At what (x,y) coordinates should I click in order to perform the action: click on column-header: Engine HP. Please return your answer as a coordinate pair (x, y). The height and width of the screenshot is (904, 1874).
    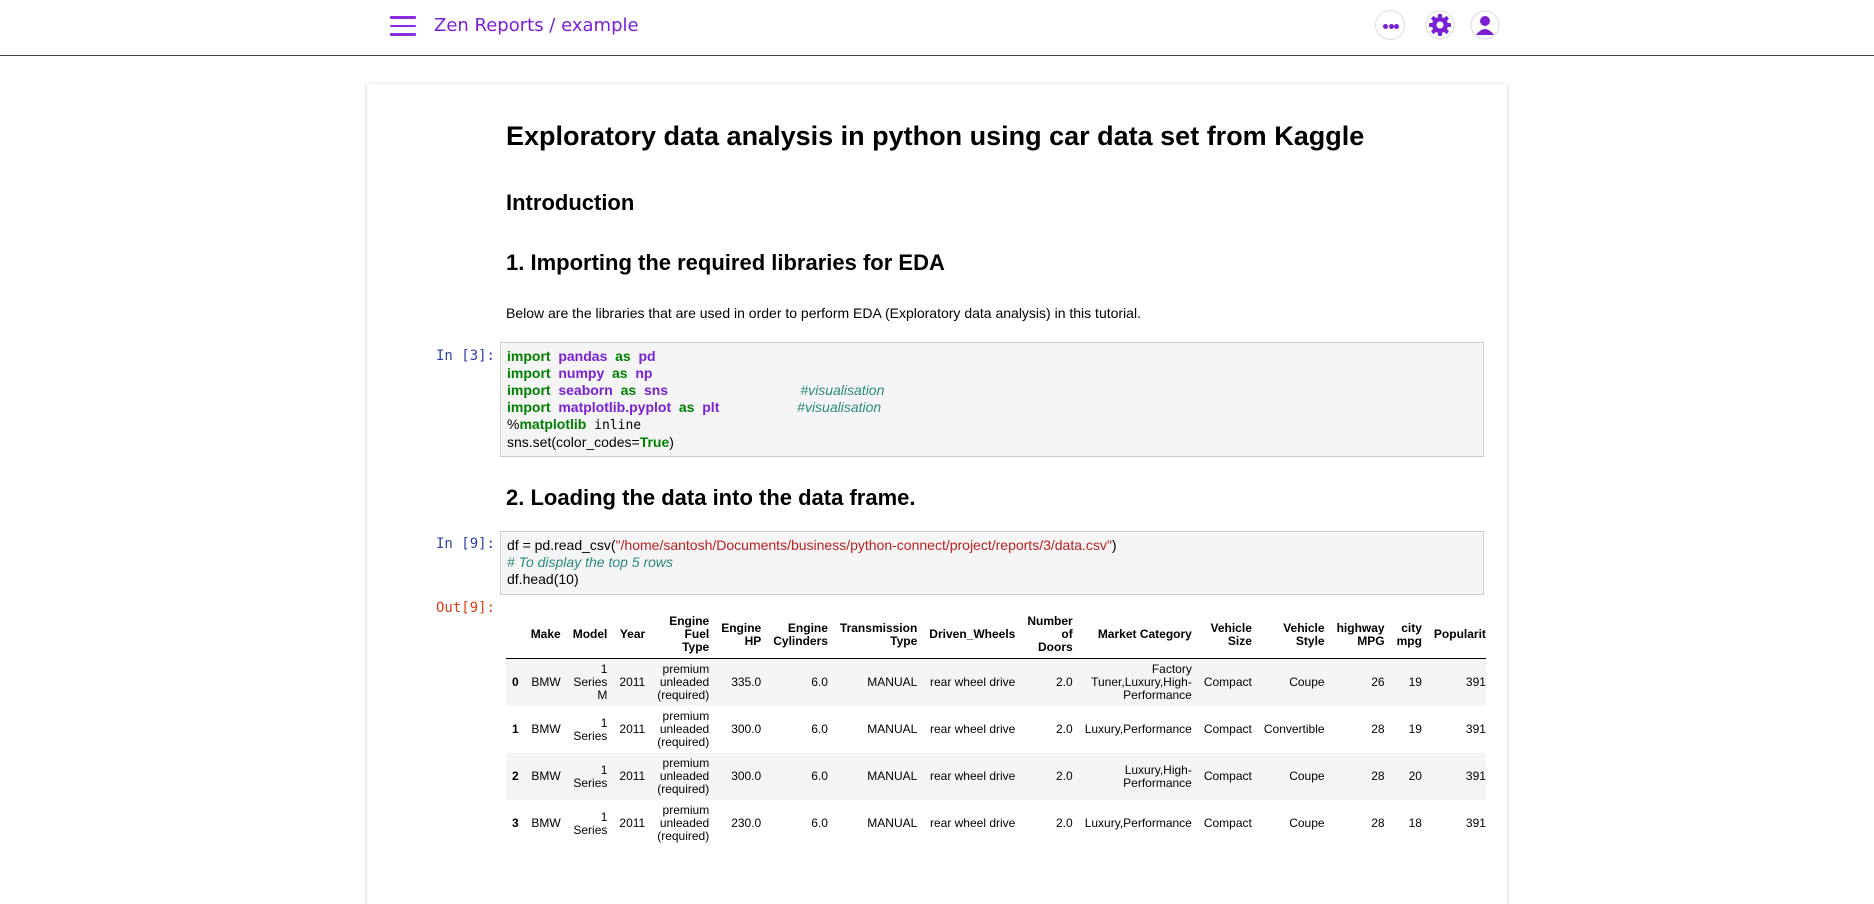
    Looking at the image, I should click on (741, 635).